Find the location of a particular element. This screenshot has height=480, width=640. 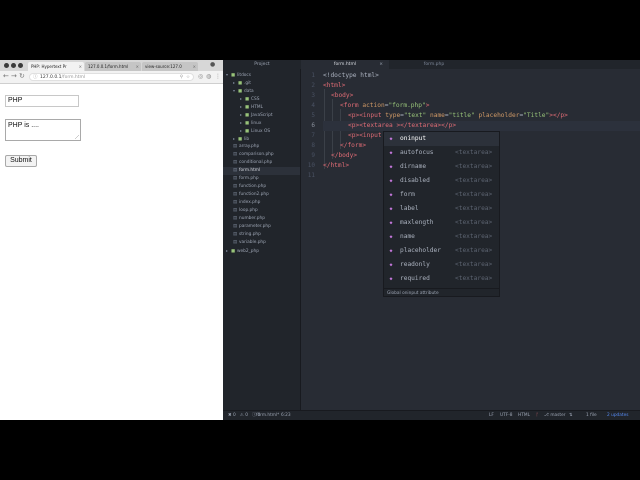

autocomplete-item: ◆ autofocus <textarea> is located at coordinates (441, 153).